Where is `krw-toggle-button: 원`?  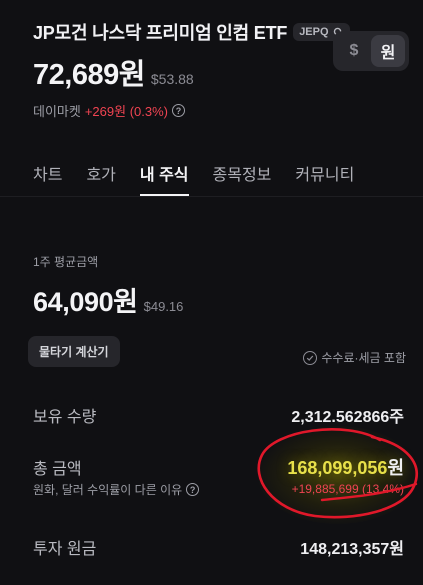 krw-toggle-button: 원 is located at coordinates (388, 51).